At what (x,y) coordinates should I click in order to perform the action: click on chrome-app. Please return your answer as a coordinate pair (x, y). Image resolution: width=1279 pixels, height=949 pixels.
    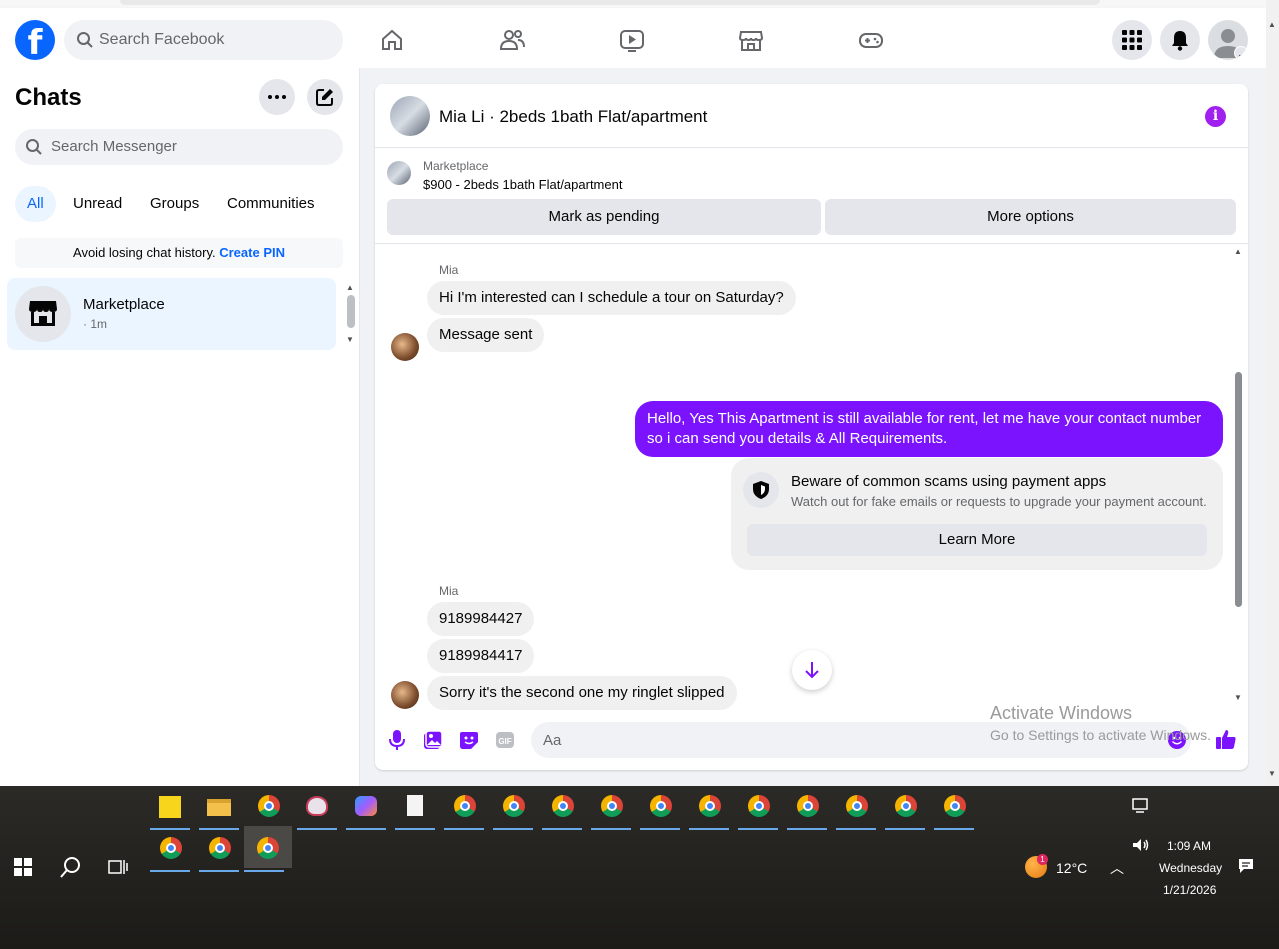
    Looking at the image, I should click on (268, 808).